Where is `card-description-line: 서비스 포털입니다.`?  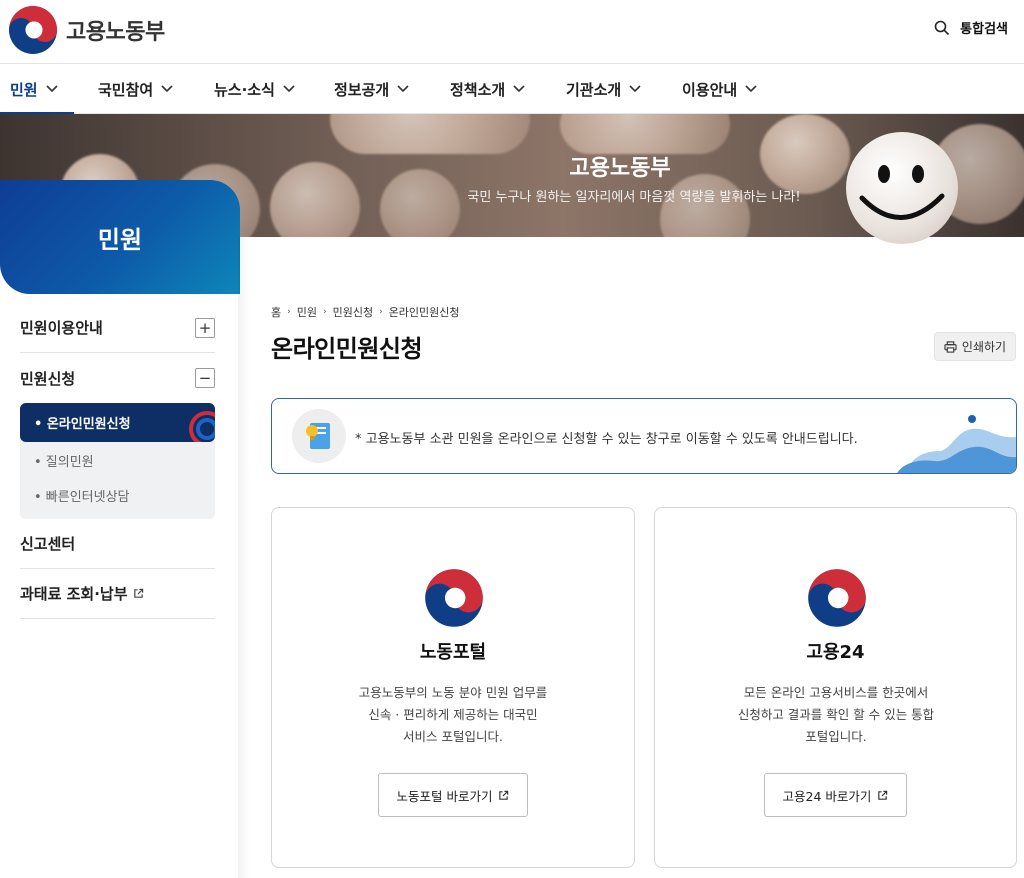
card-description-line: 서비스 포털입니다. is located at coordinates (453, 736).